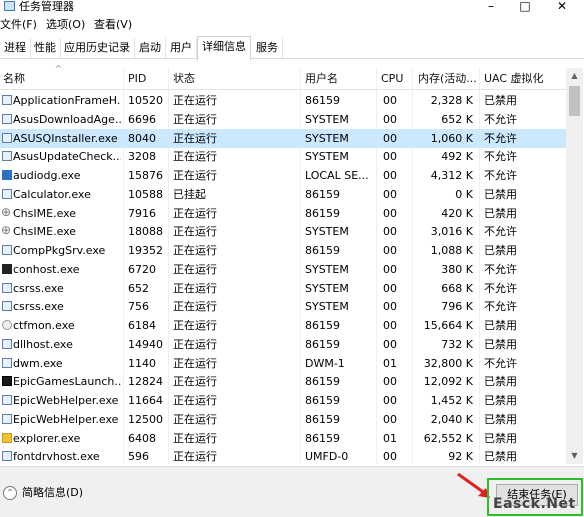 This screenshot has height=517, width=584. What do you see at coordinates (150, 48) in the screenshot?
I see `tab-startup: 启动` at bounding box center [150, 48].